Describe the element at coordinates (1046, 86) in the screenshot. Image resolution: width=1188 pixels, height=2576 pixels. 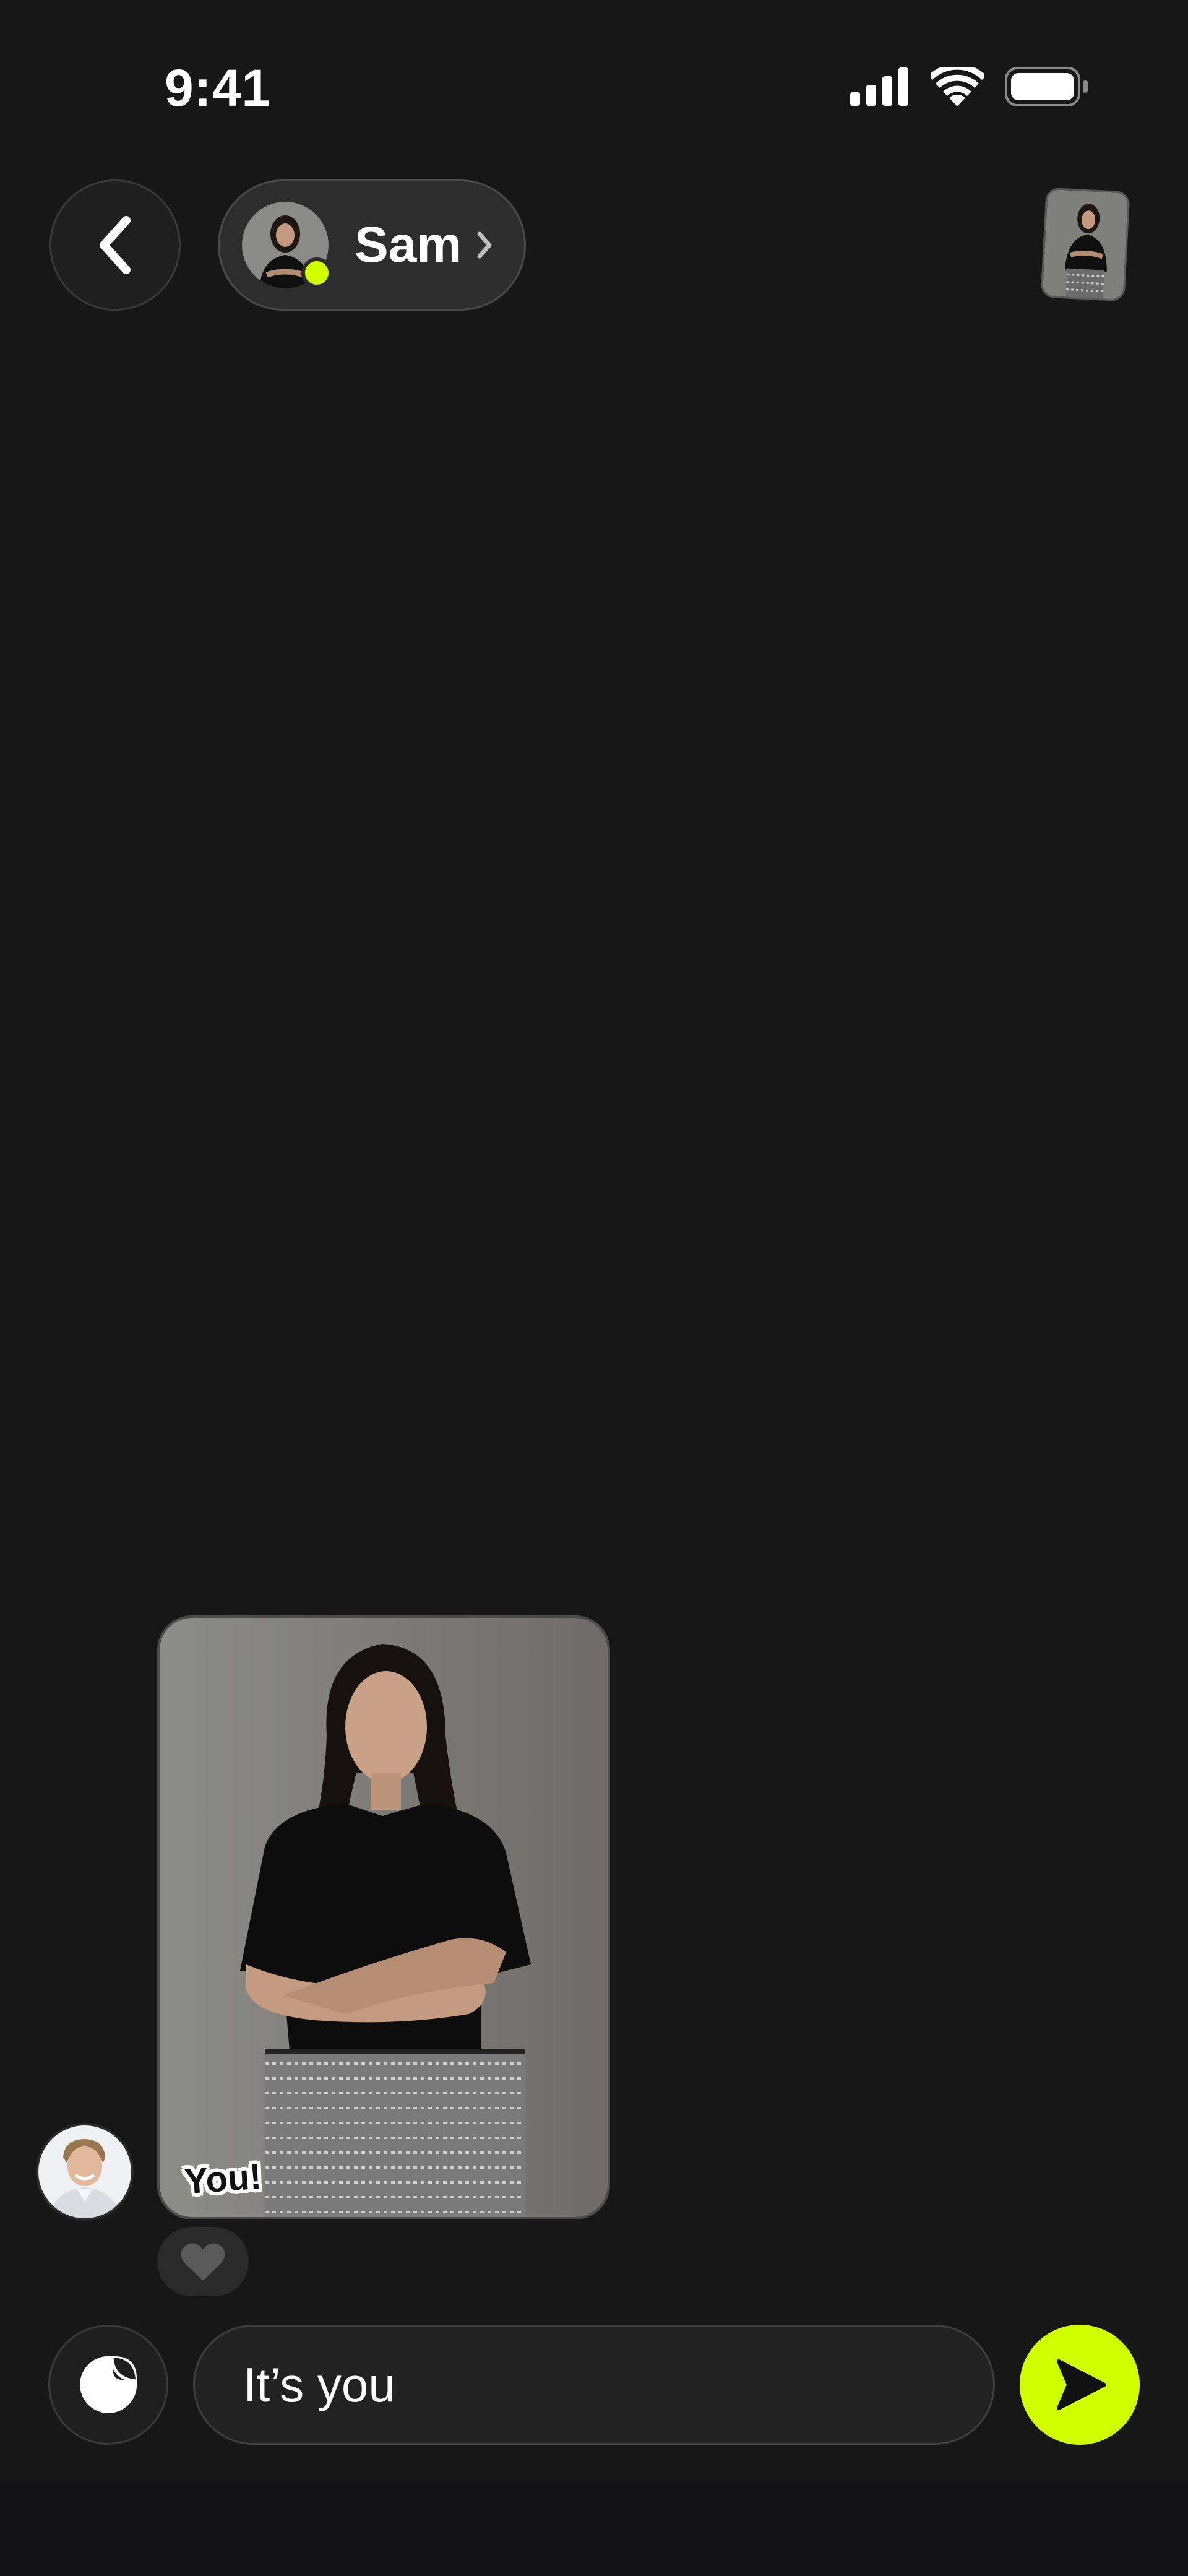
I see `battery-icon` at that location.